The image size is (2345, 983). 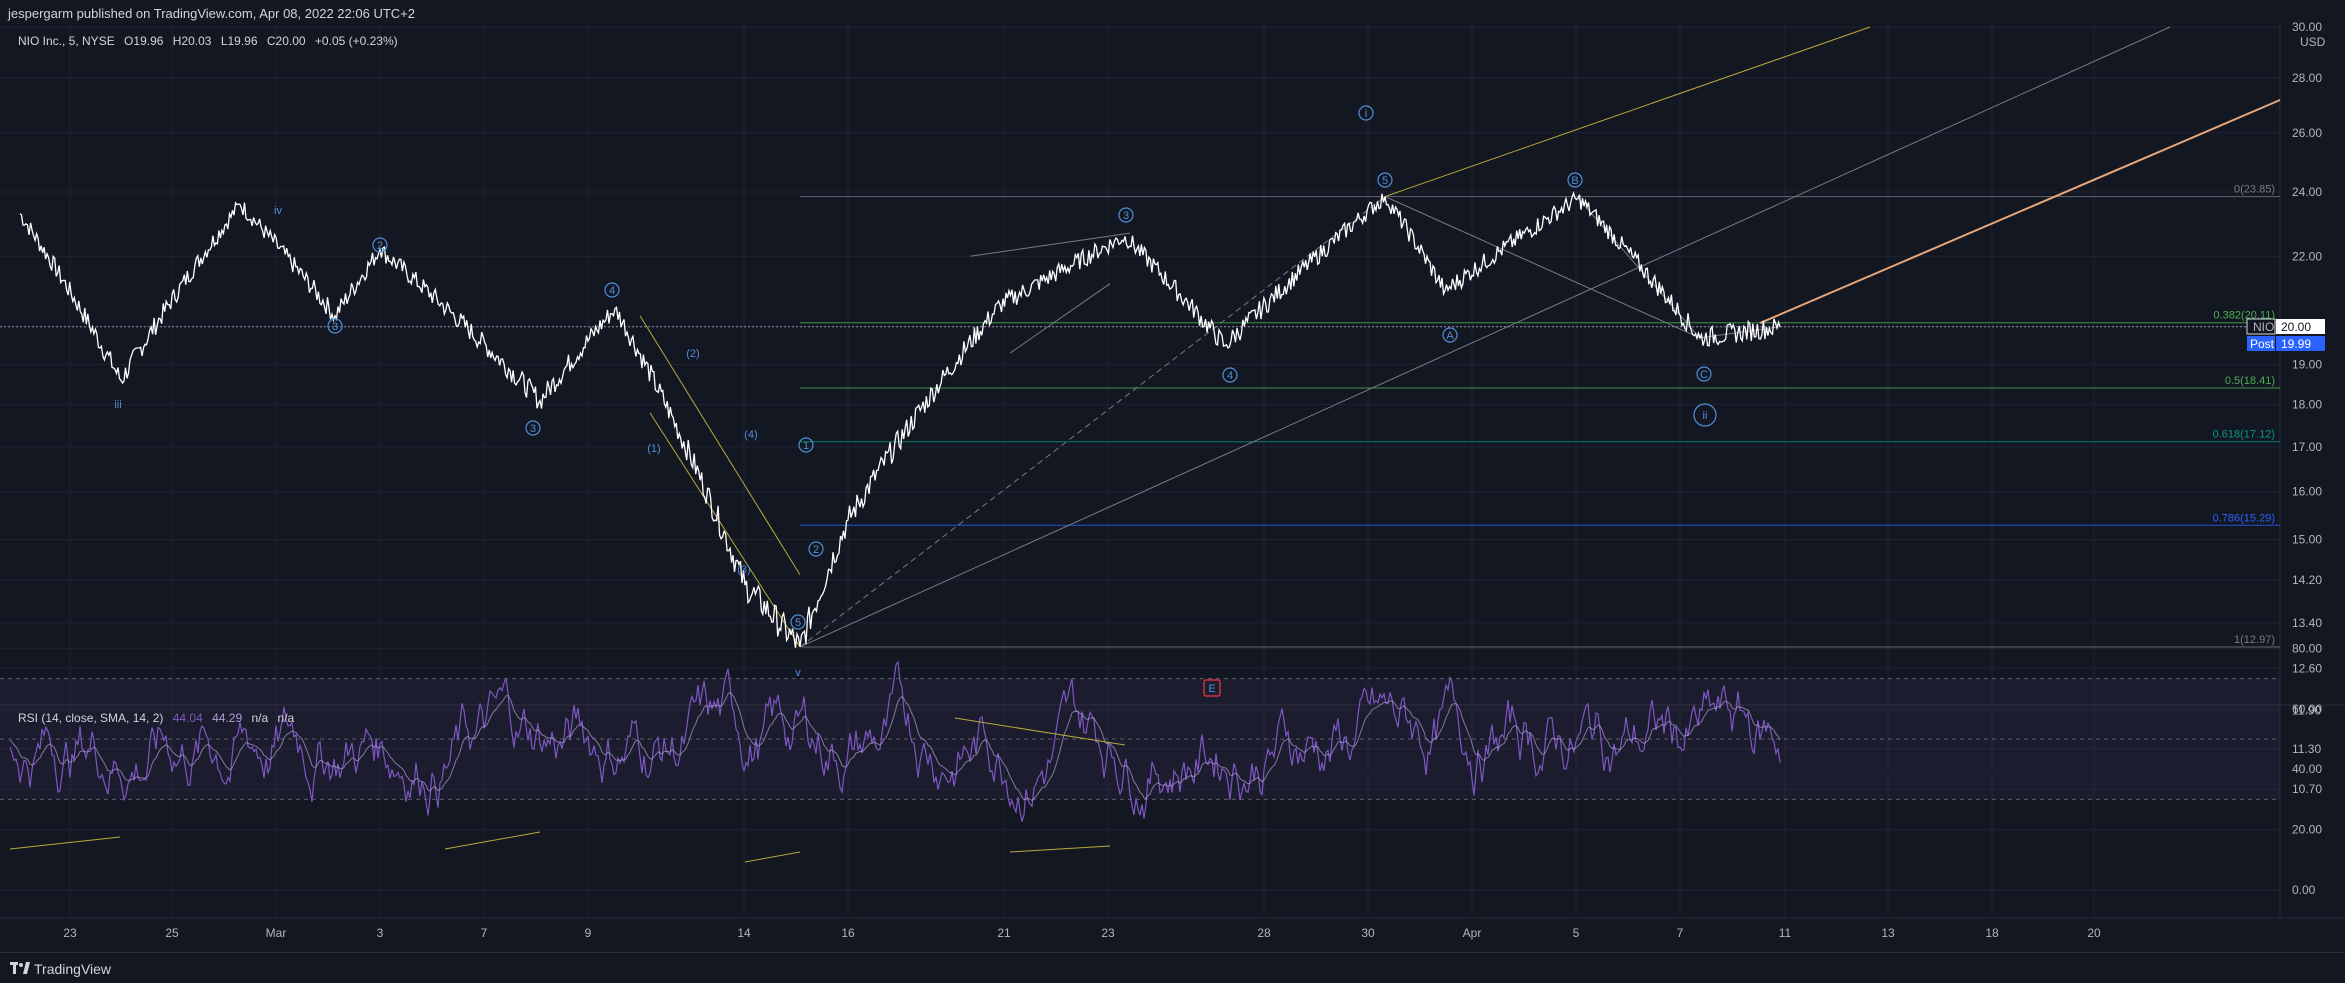 What do you see at coordinates (2254, 190) in the screenshot?
I see `fib-label: 0(23.85)` at bounding box center [2254, 190].